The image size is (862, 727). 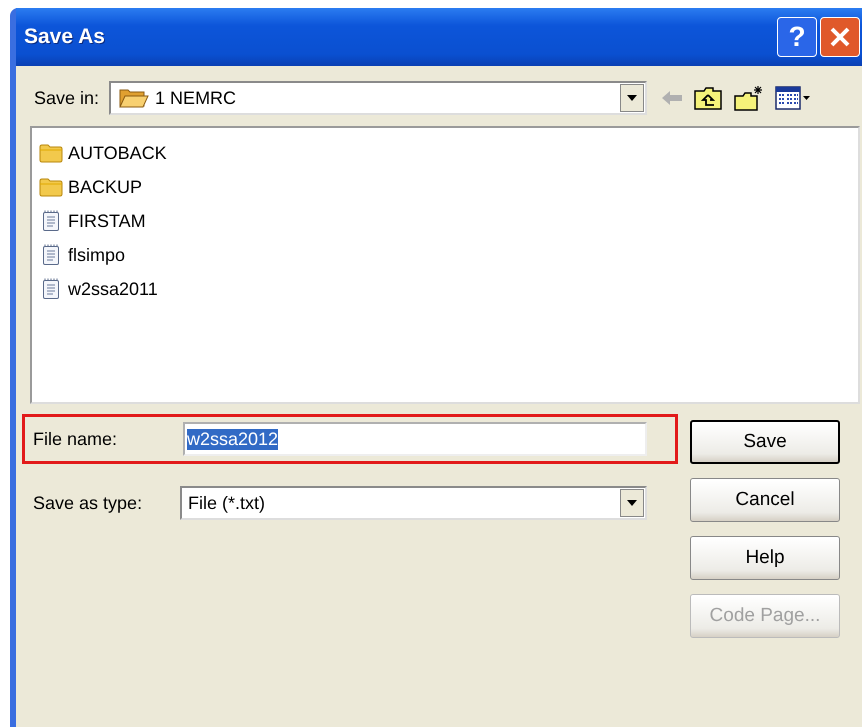 I want to click on save-in-dropdown: 1 NEMRC, so click(x=378, y=98).